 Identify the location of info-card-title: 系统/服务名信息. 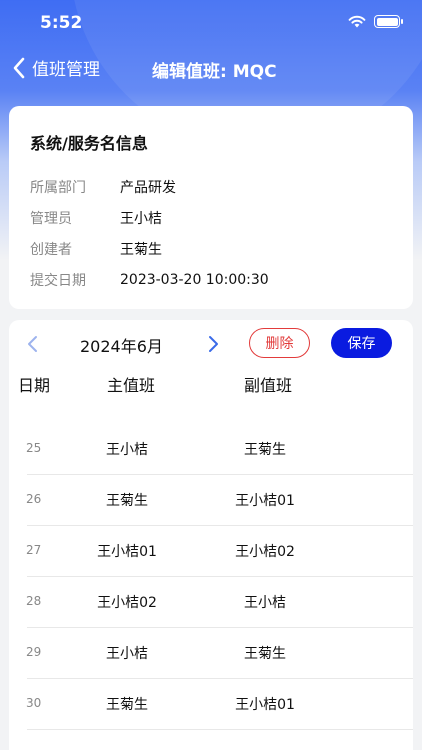
(89, 143).